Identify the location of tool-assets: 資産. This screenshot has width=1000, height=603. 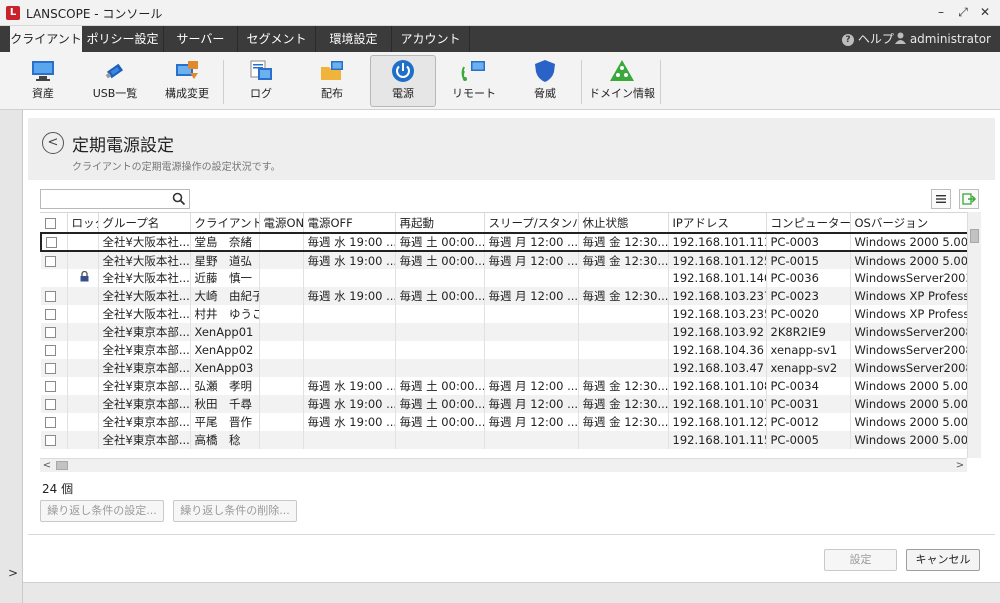
(43, 82).